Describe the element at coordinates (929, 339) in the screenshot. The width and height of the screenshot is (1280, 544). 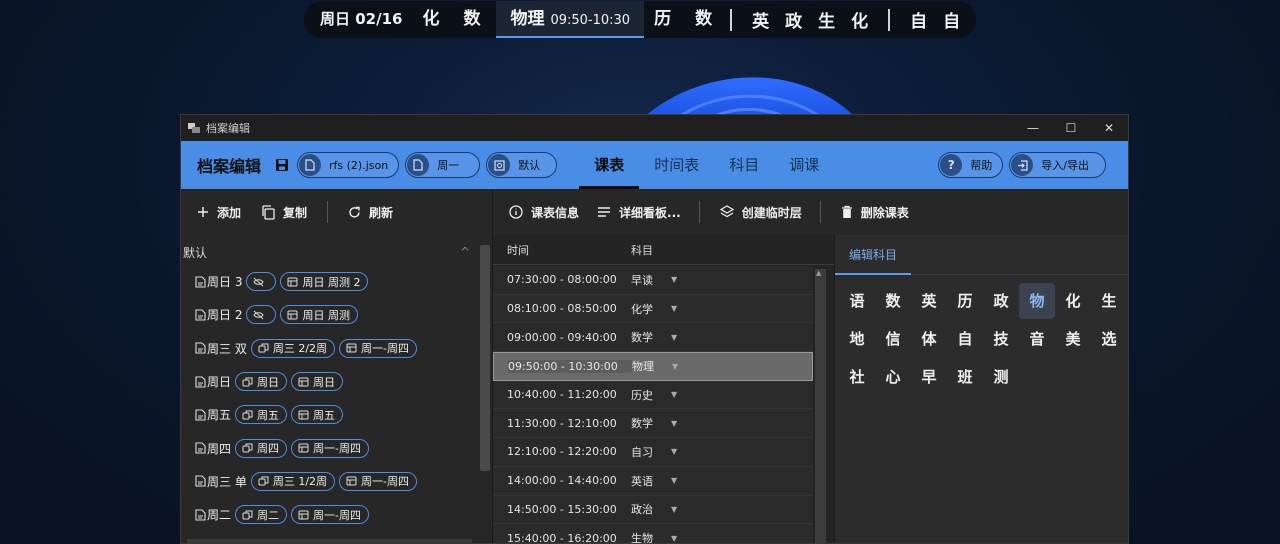
I see `subject-button: 体` at that location.